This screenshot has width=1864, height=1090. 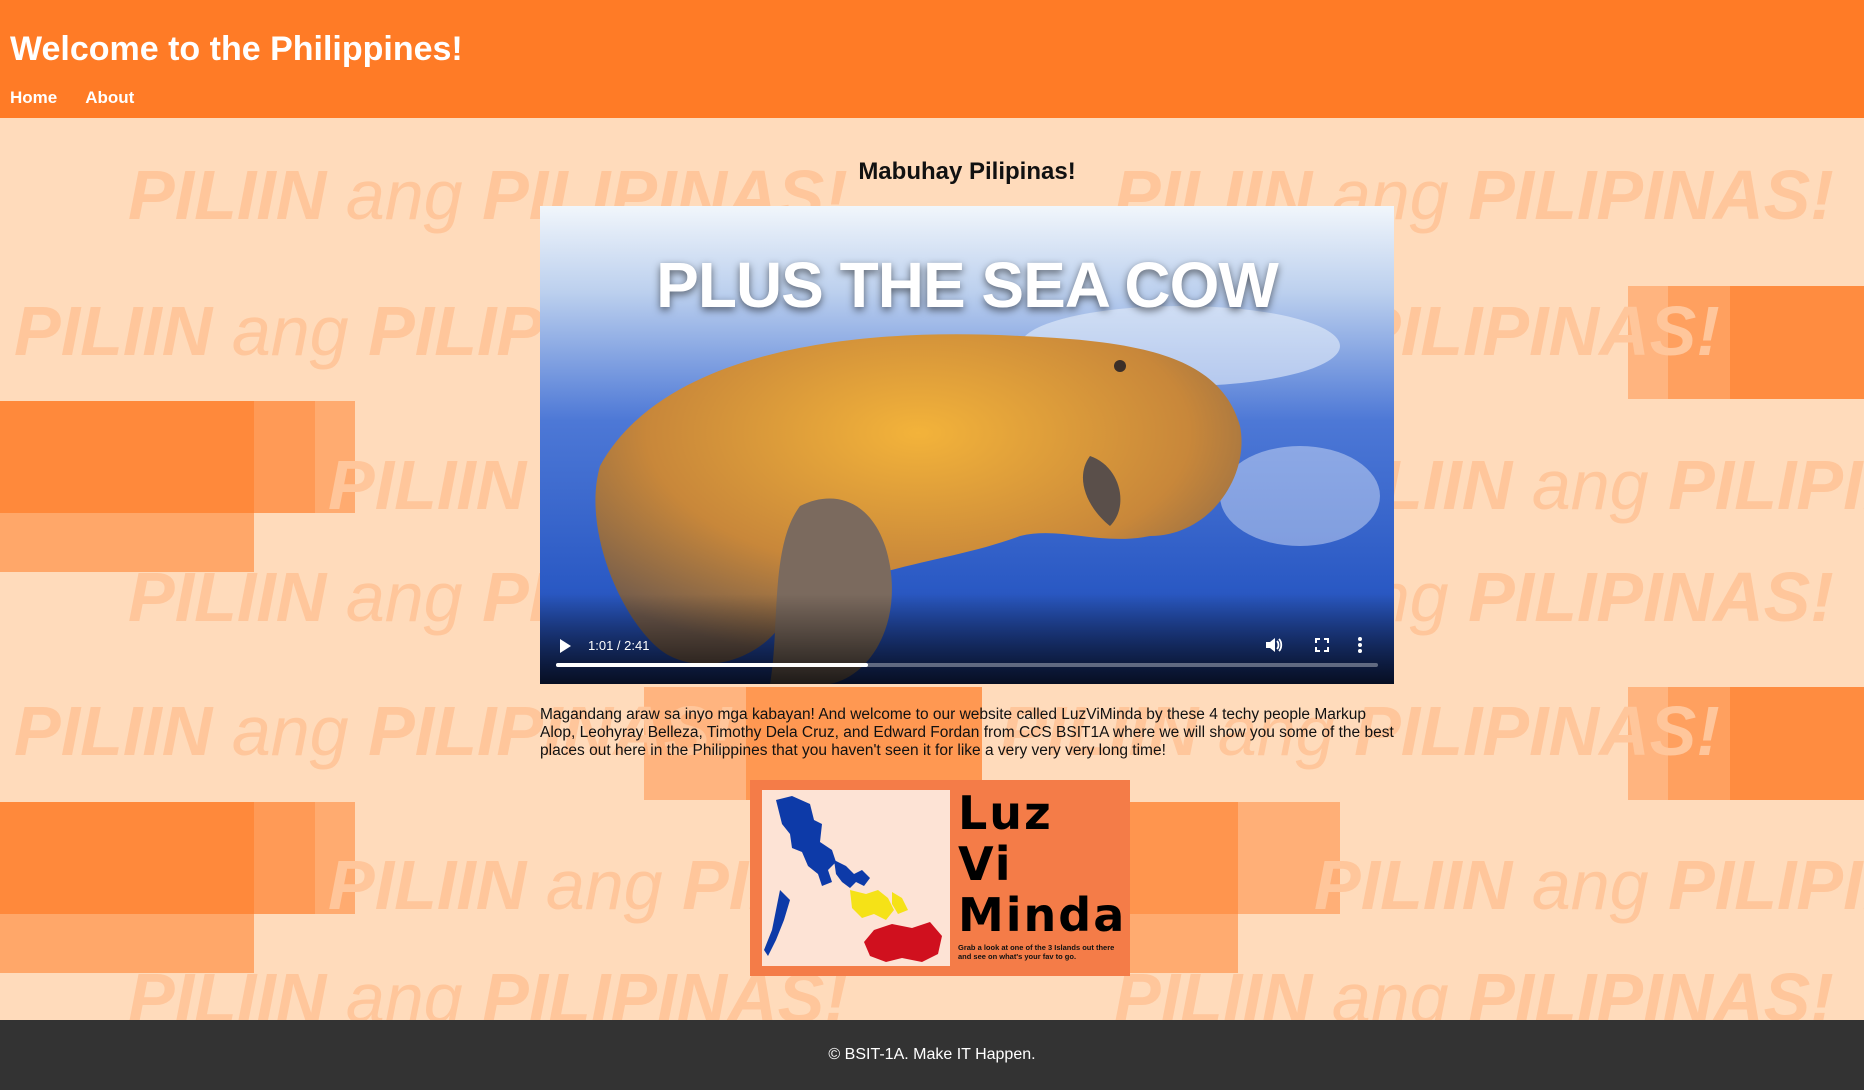 What do you see at coordinates (967, 285) in the screenshot?
I see `video-caption: PLUS THE SEA COW` at bounding box center [967, 285].